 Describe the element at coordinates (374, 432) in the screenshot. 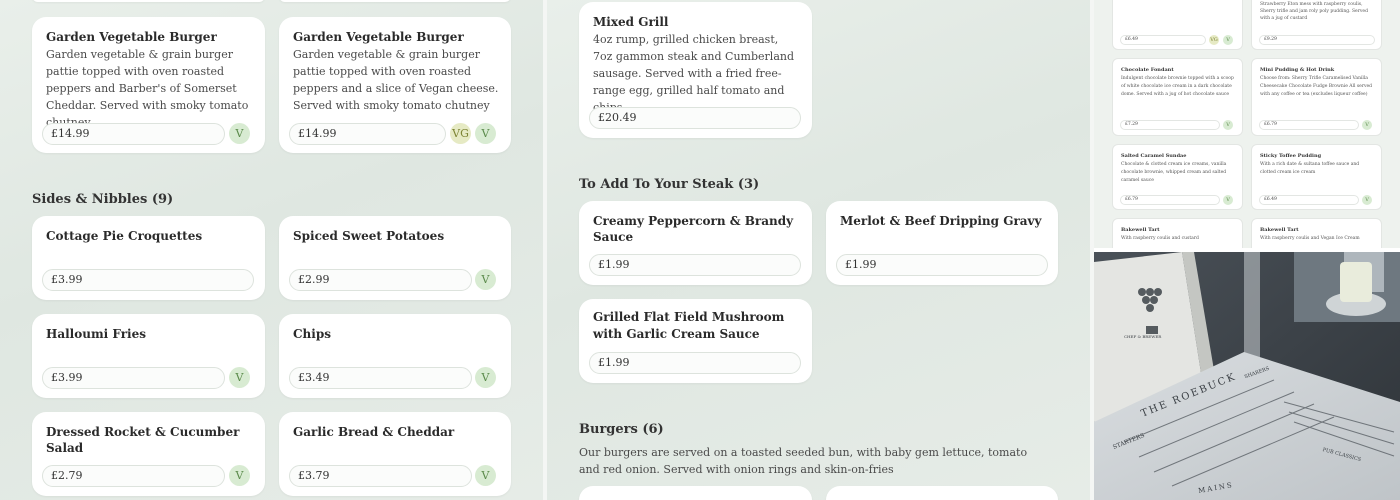

I see `menu-item-title: Garlic Bread & Cheddar` at that location.